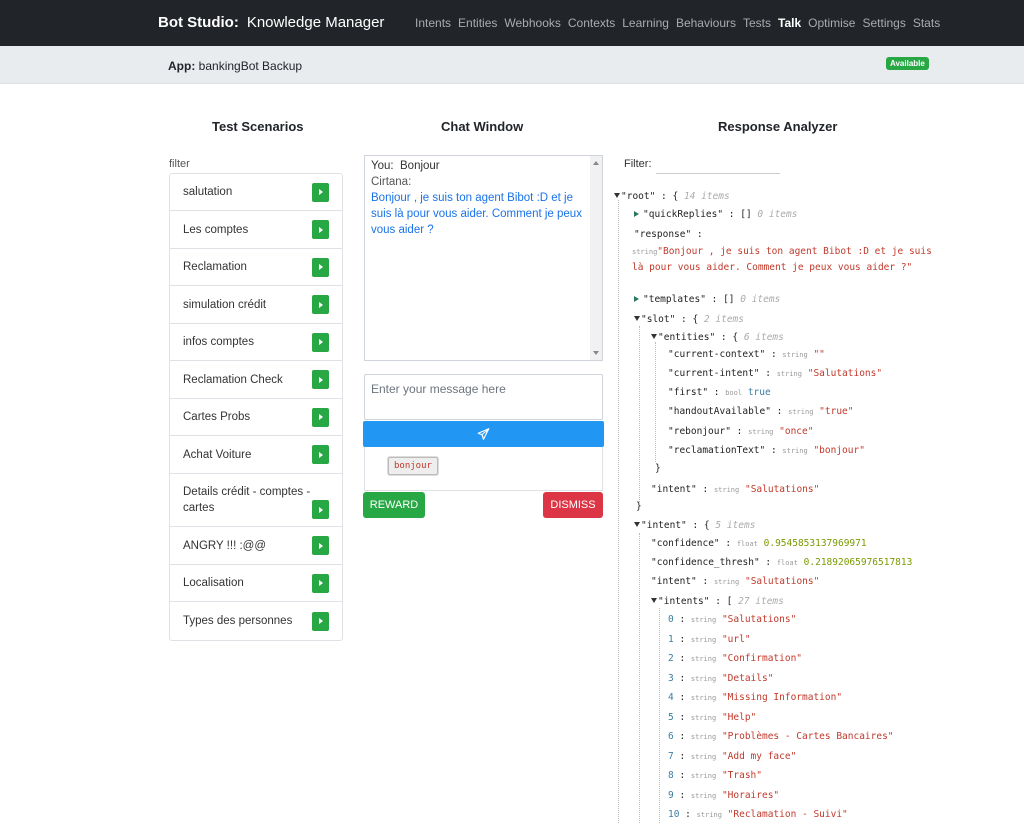 Image resolution: width=1024 pixels, height=823 pixels. I want to click on tree-key: "first", so click(688, 392).